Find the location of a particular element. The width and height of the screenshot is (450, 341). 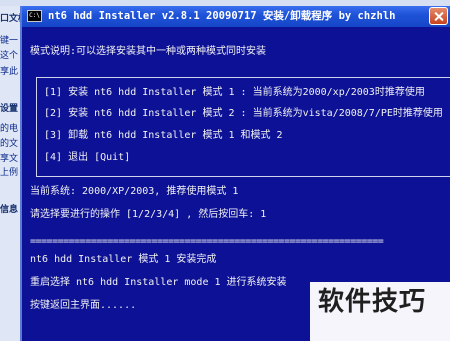

current-system-text: 当前系统: 2000/XP/2003, 推荐使用模式 1 is located at coordinates (134, 191).